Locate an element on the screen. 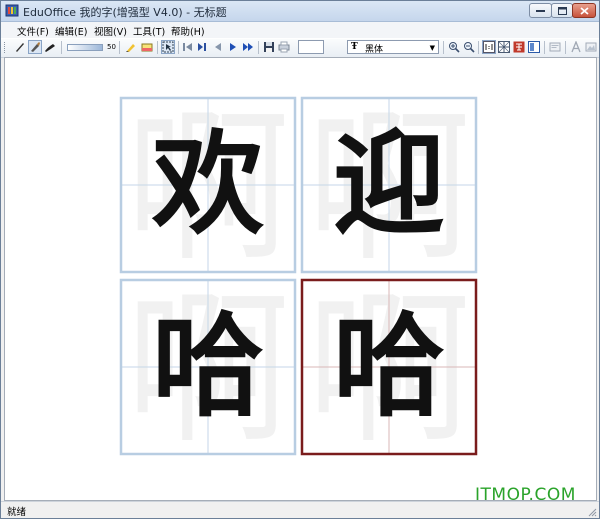  page-number-input is located at coordinates (311, 47).